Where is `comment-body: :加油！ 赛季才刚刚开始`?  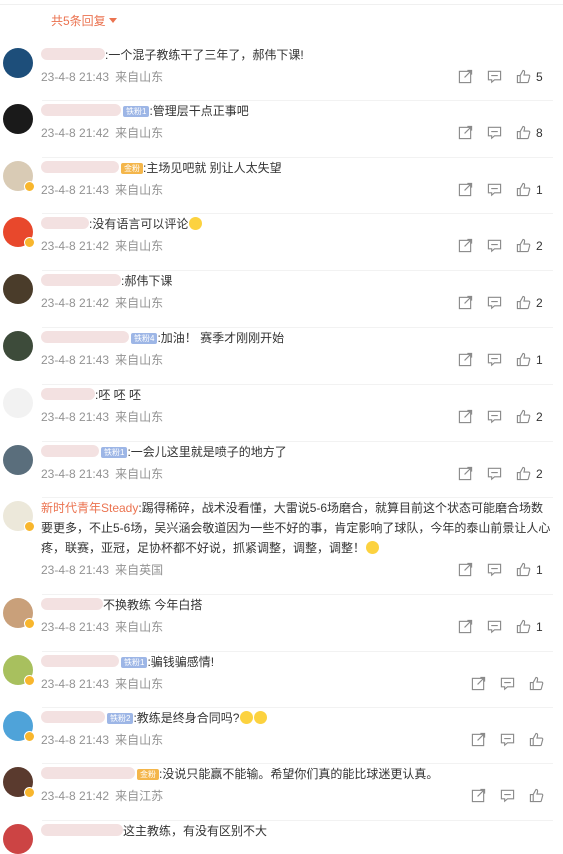
comment-body: :加油！ 赛季才刚刚开始 is located at coordinates (221, 338).